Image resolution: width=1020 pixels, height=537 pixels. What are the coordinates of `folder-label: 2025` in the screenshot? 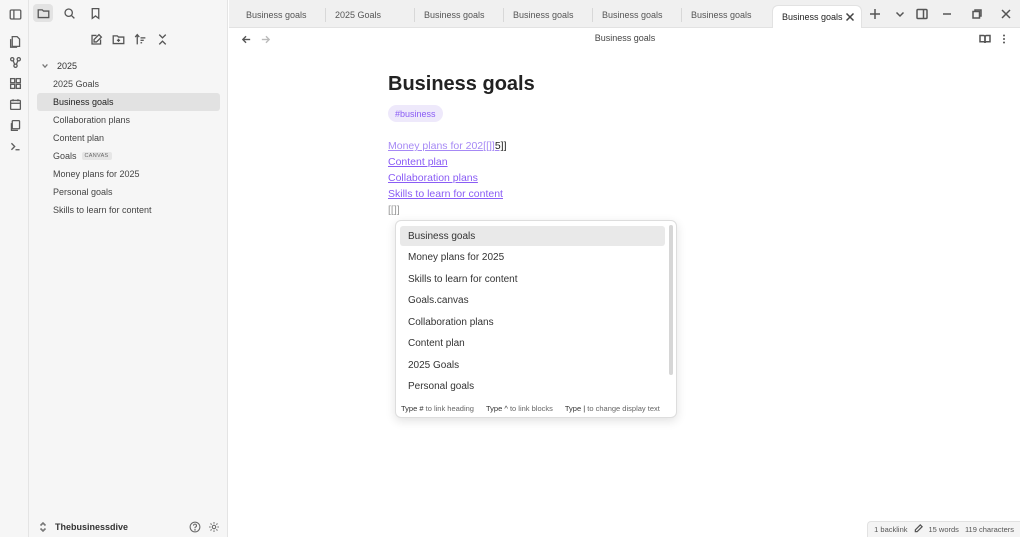 It's located at (67, 66).